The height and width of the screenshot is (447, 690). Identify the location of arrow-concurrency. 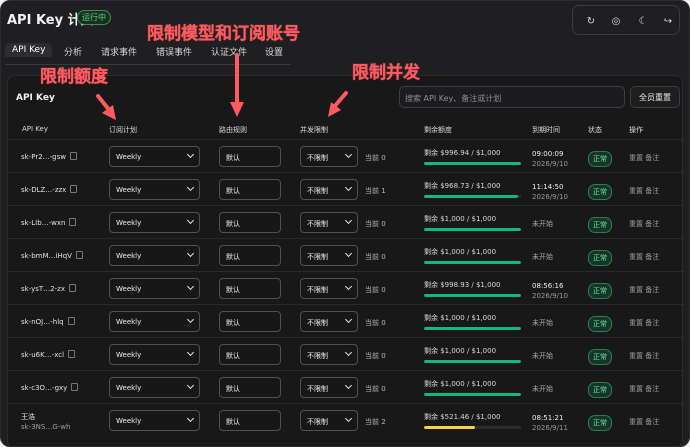
(338, 104).